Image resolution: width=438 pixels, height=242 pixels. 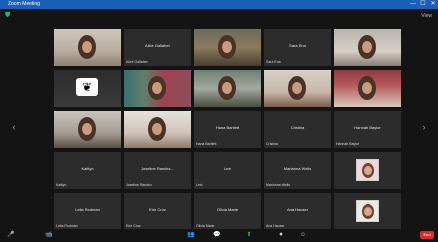 I want to click on participant-tile: Sara Ena Sara Ena, so click(x=297, y=47).